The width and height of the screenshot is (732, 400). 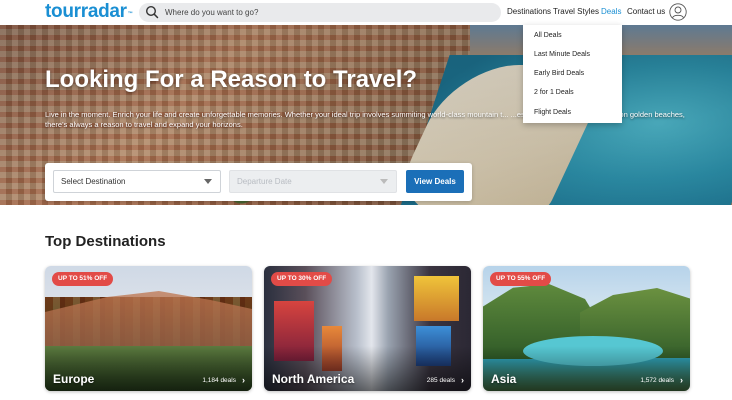 I want to click on search-bar, so click(x=320, y=12).